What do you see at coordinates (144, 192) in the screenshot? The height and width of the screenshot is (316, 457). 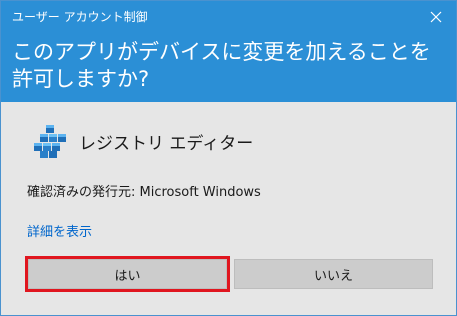 I see `publisher-label: 確認済みの発行元: Microsoft Windows` at bounding box center [144, 192].